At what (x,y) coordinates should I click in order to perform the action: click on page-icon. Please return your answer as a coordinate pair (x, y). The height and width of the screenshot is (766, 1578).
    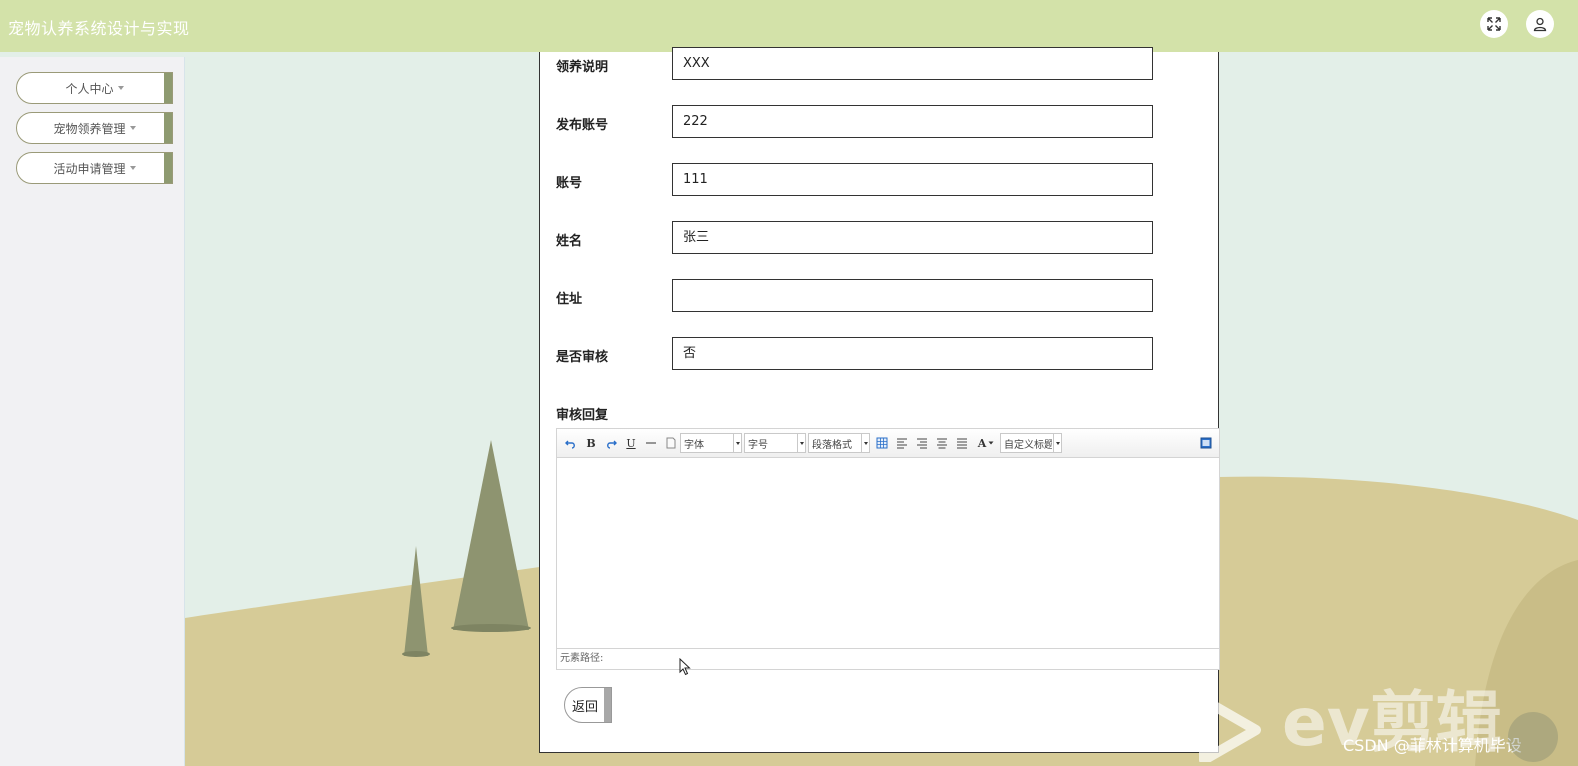
    Looking at the image, I should click on (671, 443).